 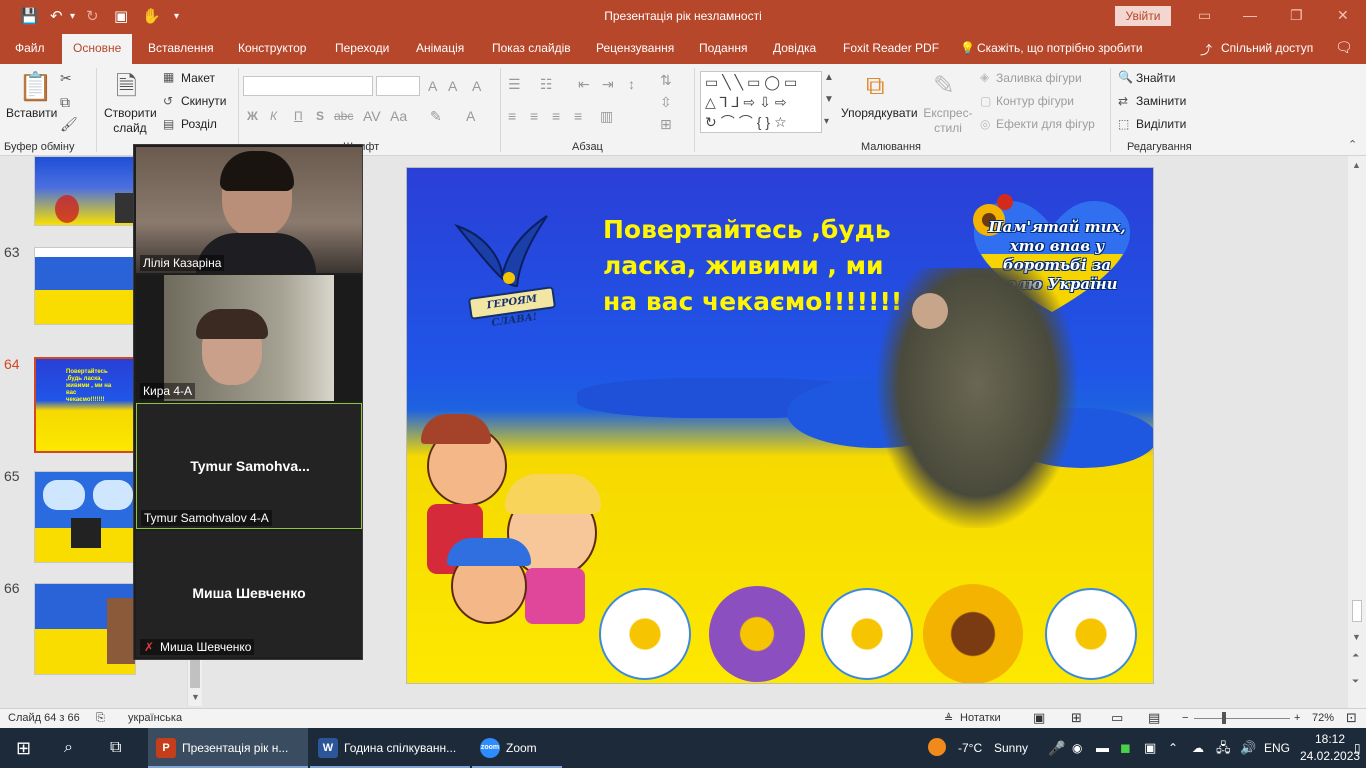 What do you see at coordinates (1117, 718) in the screenshot?
I see `reading-view-icon: ▭` at bounding box center [1117, 718].